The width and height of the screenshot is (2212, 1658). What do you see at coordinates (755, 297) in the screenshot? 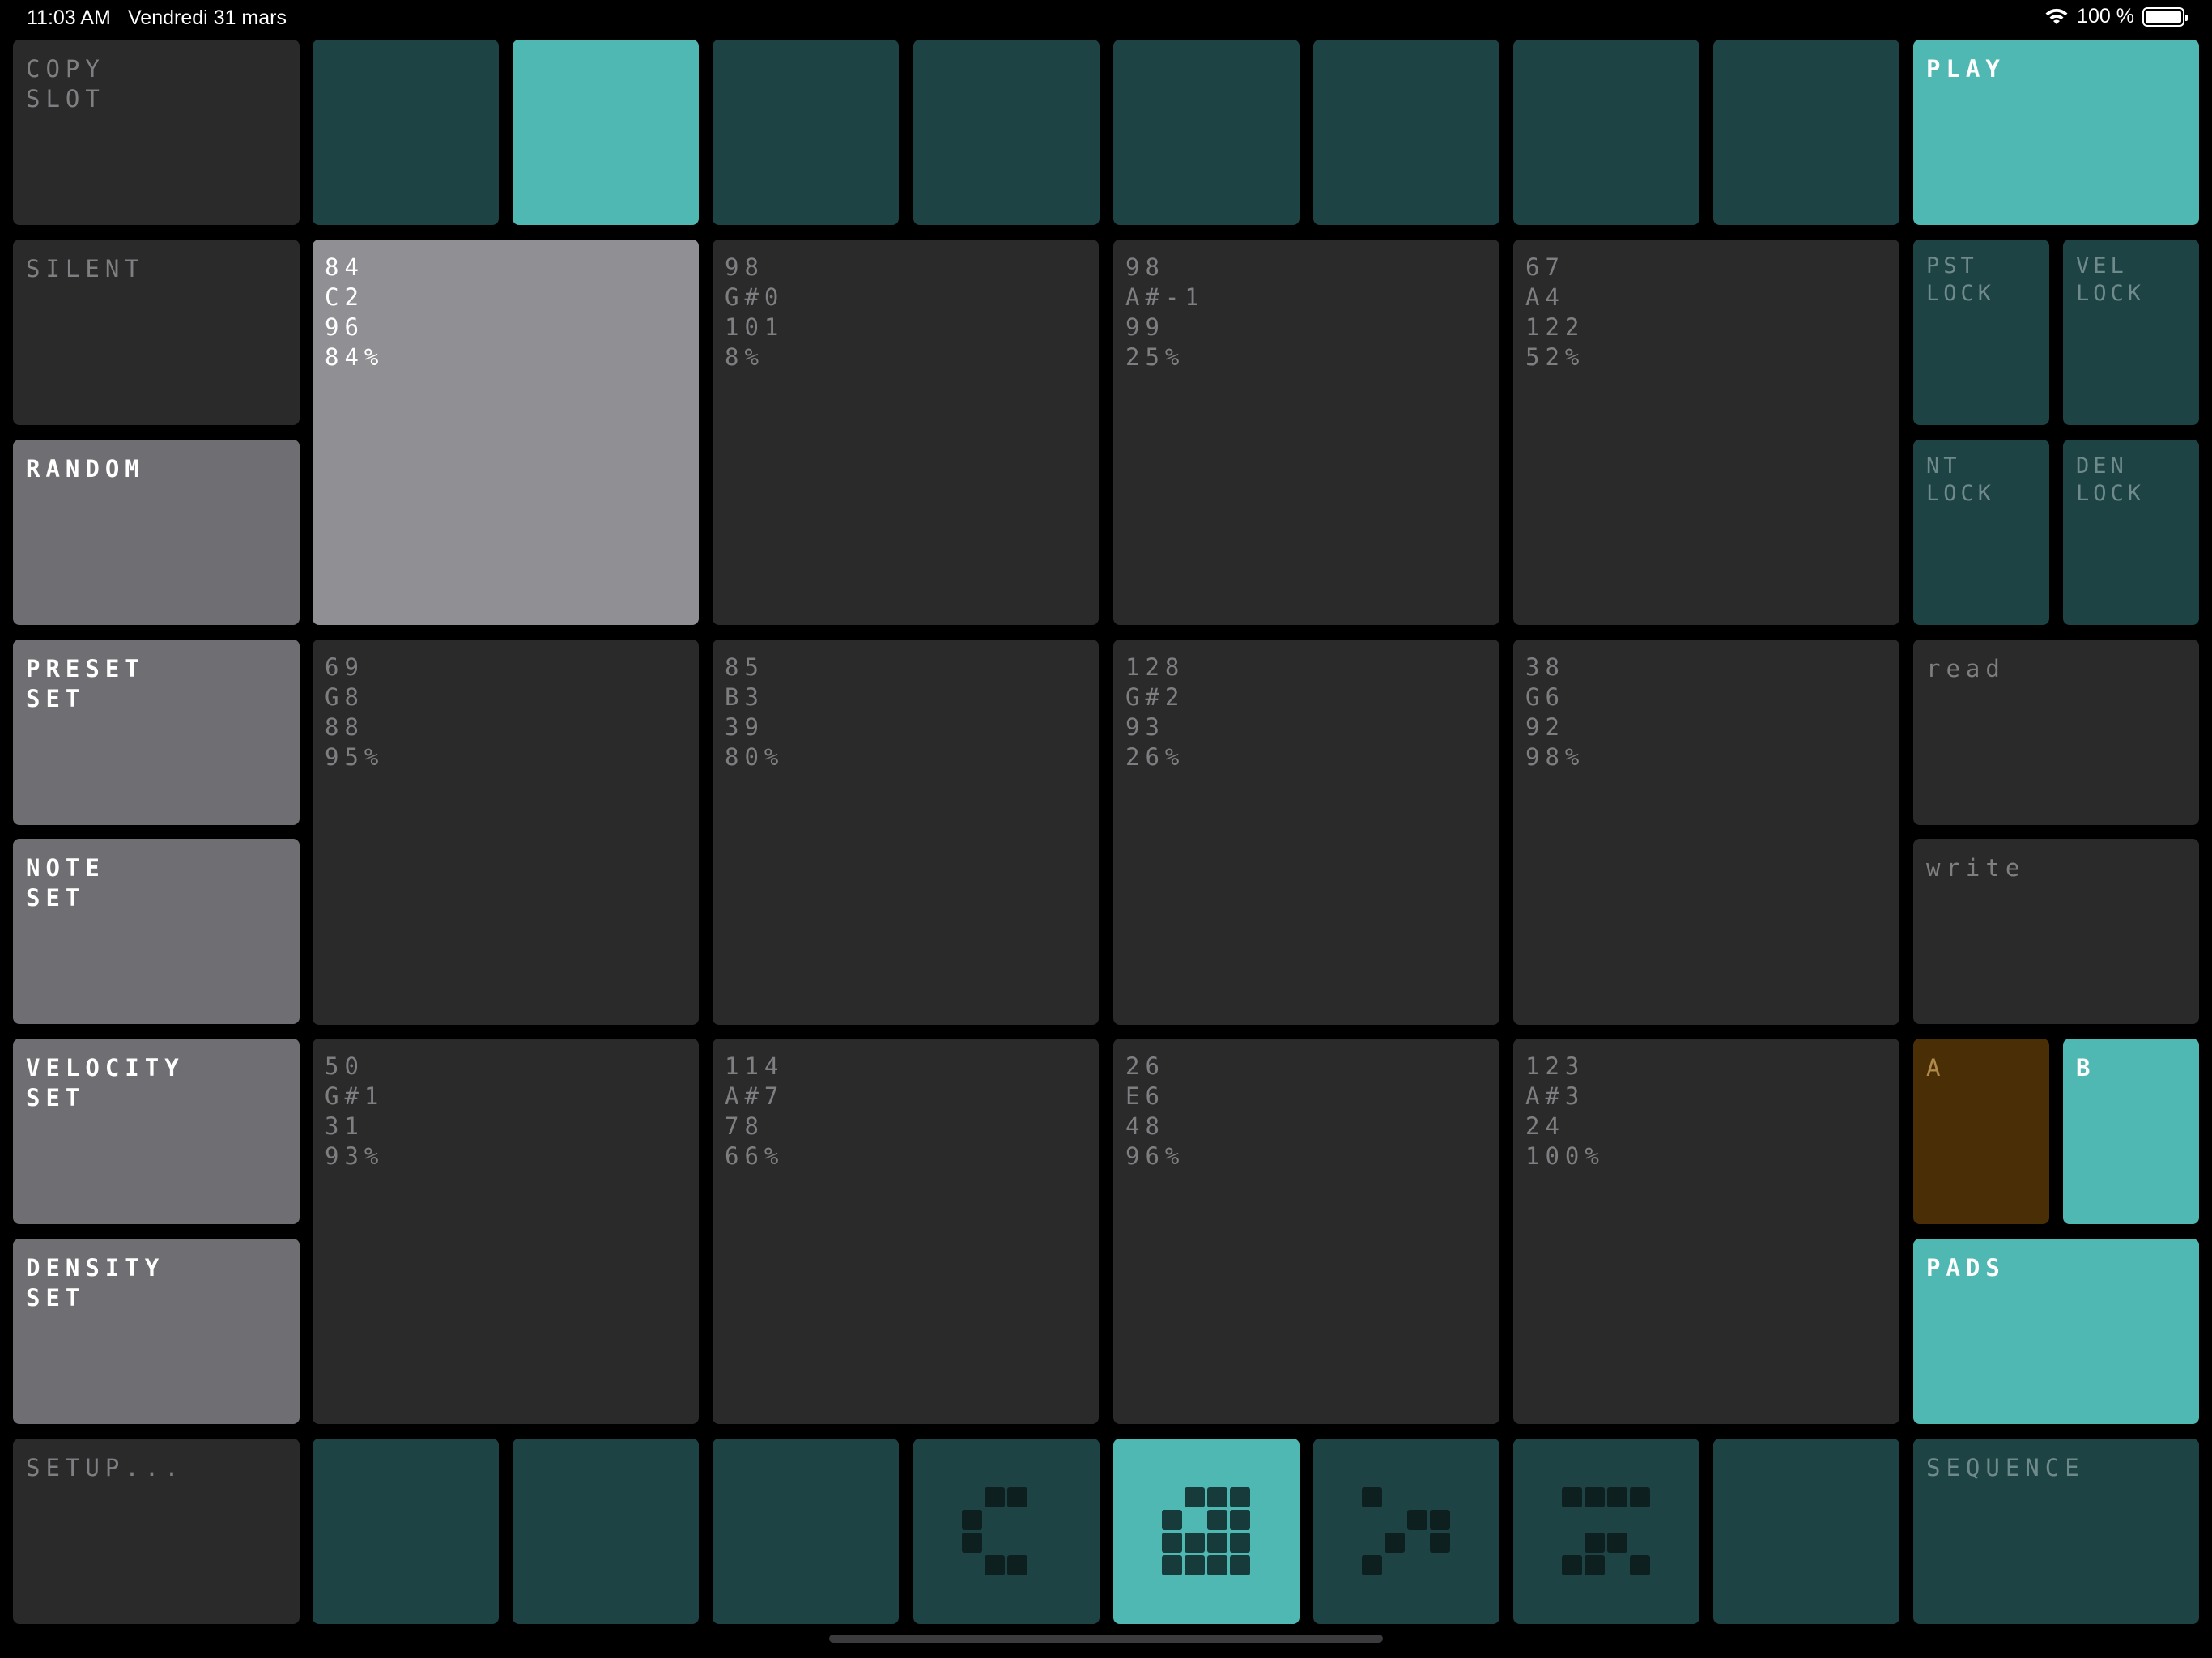
I see `pad-note: G#0` at bounding box center [755, 297].